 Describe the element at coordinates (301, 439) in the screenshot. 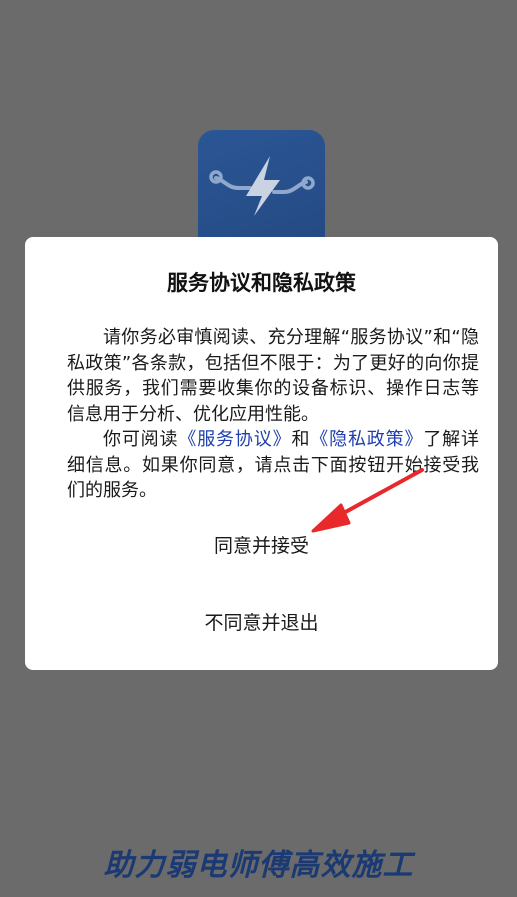

I see `para2-and: 和` at that location.